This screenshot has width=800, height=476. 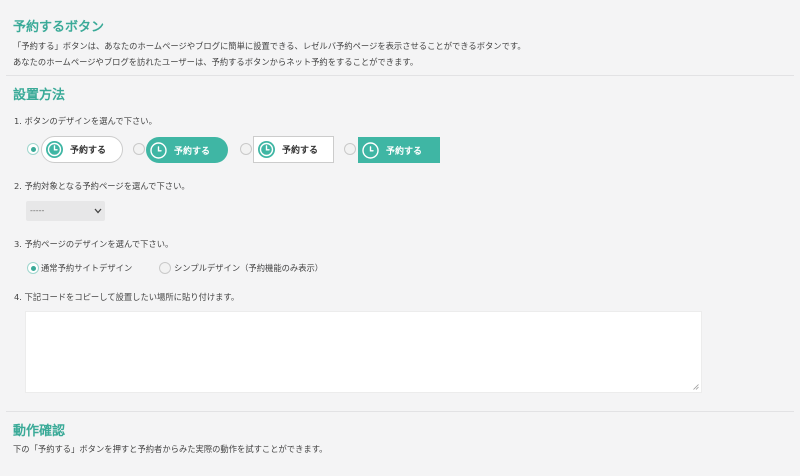 What do you see at coordinates (165, 268) in the screenshot?
I see `design-simple-radio` at bounding box center [165, 268].